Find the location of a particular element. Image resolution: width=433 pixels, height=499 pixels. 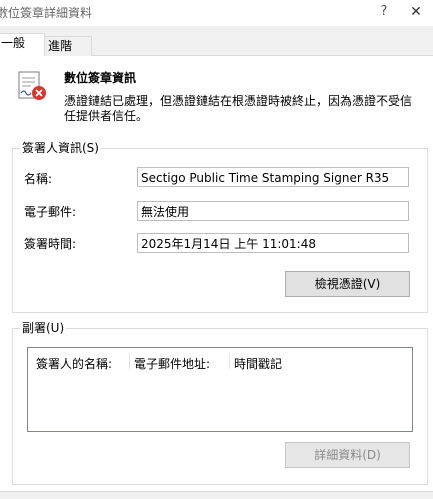

email-field: 無法使用 is located at coordinates (273, 211).